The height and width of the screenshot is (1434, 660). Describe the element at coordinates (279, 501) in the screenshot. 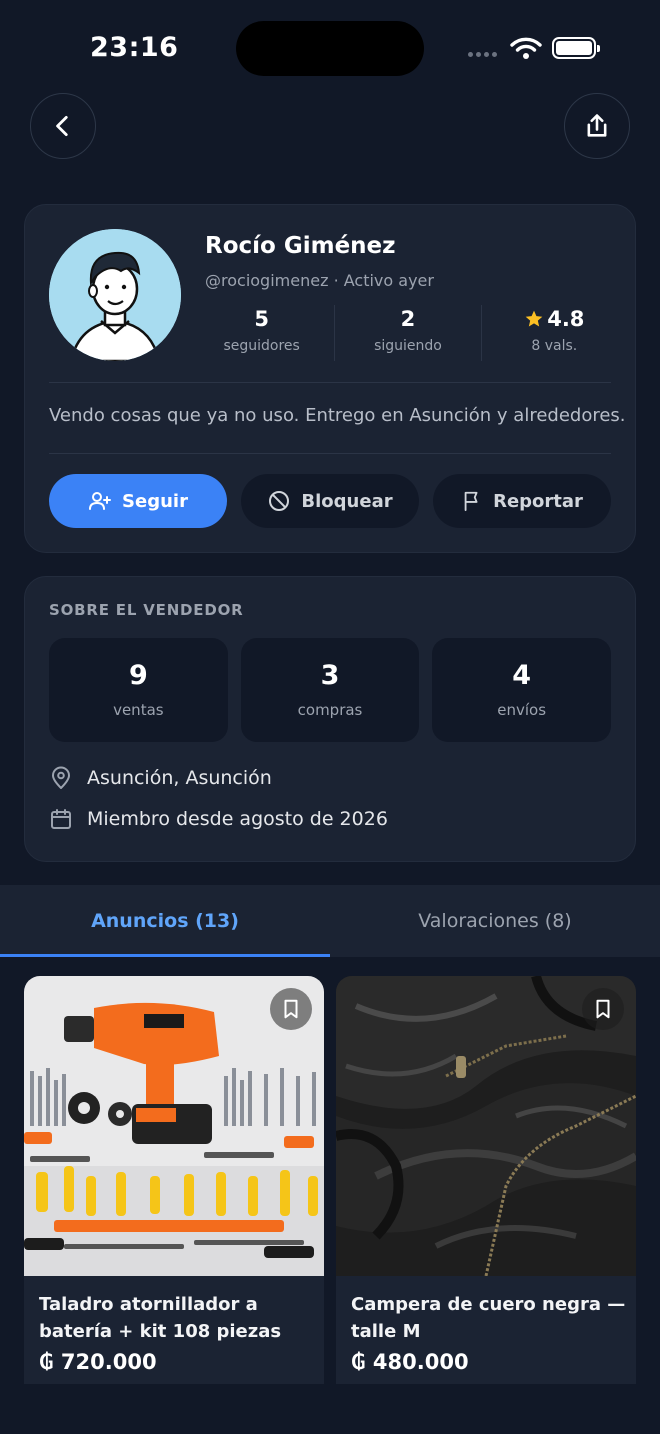

I see `block-icon` at that location.